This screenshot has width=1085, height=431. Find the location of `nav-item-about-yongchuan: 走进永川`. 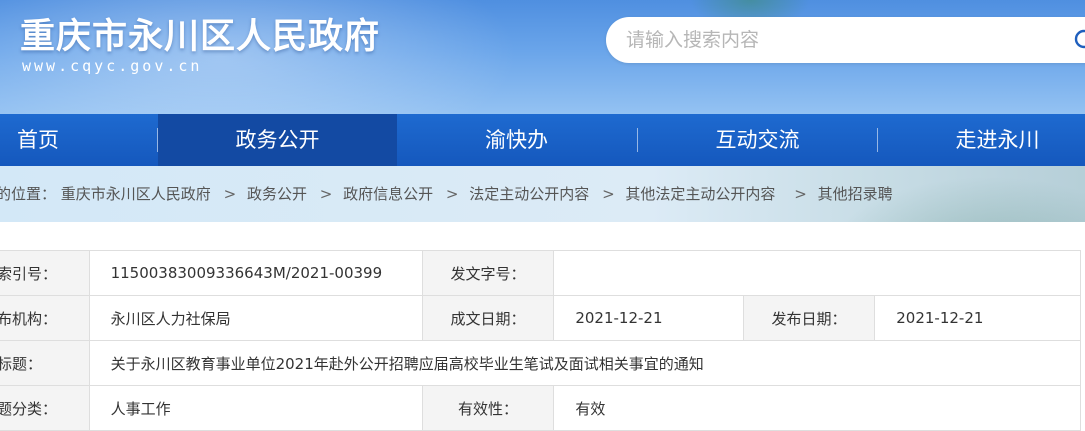

nav-item-about-yongchuan: 走进永川 is located at coordinates (981, 140).